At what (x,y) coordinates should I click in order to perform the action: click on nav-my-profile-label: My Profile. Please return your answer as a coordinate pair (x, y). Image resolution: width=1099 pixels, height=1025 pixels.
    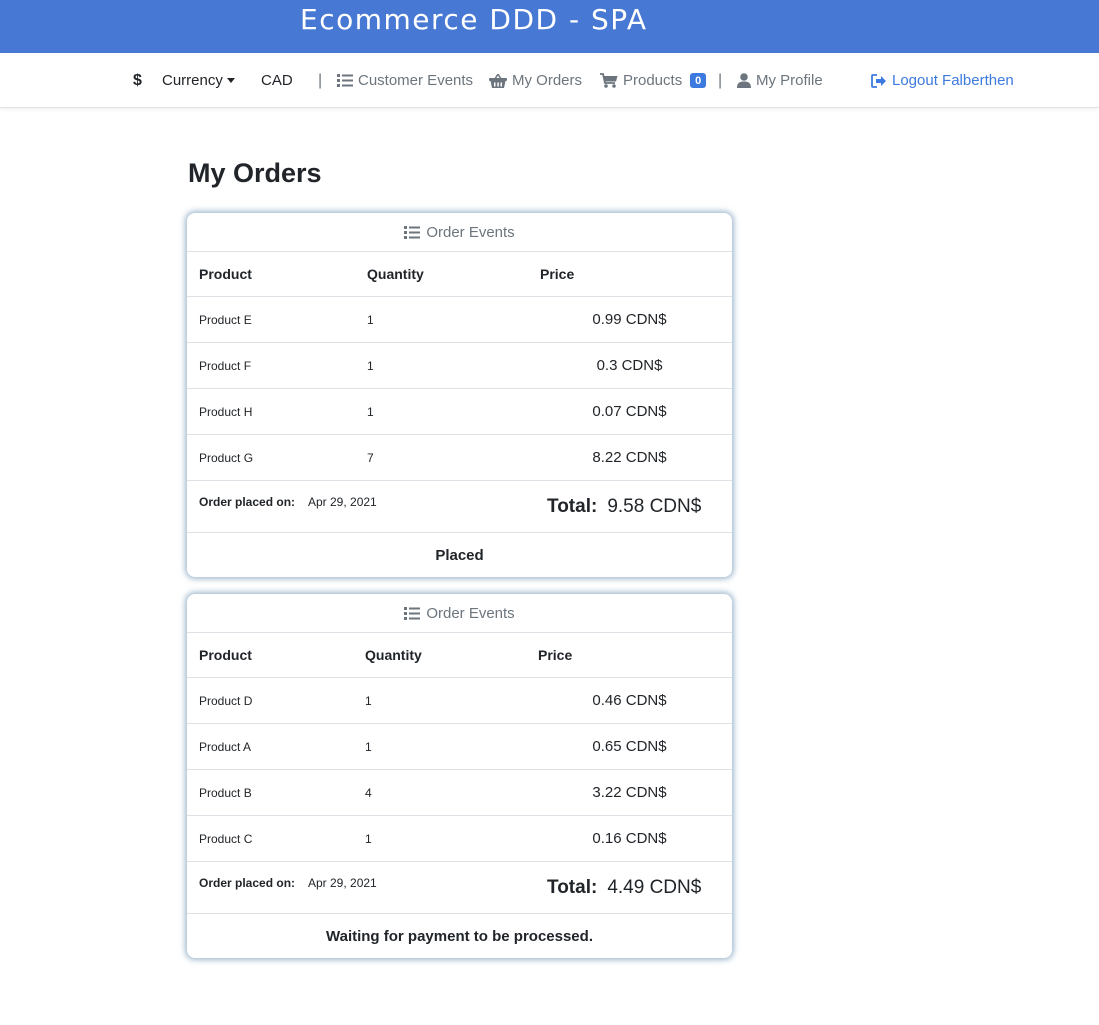
    Looking at the image, I should click on (789, 80).